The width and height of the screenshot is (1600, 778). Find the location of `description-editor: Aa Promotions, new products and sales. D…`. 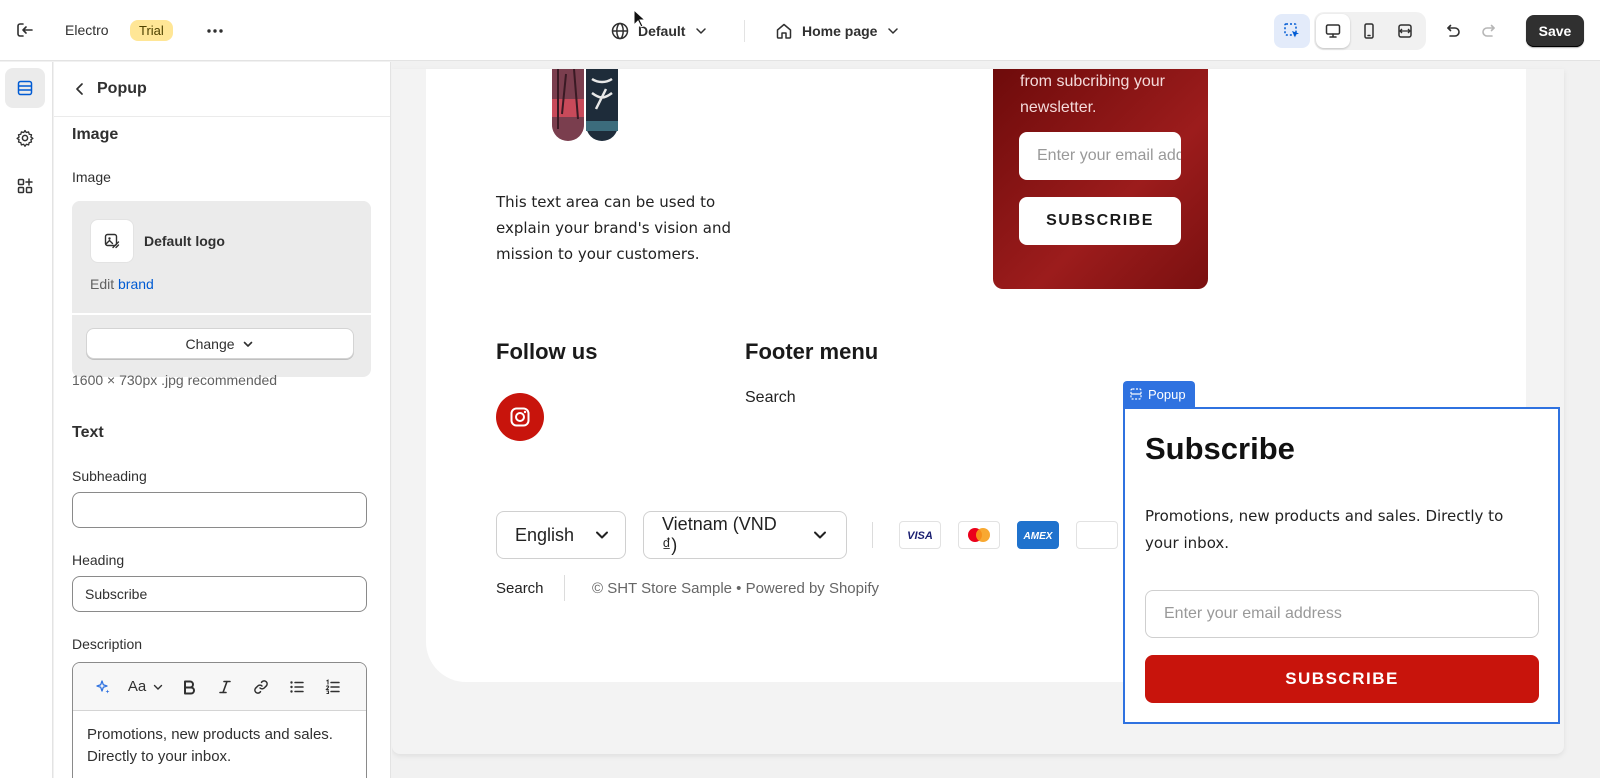

description-editor: Aa Promotions, new products and sales. D… is located at coordinates (219, 720).